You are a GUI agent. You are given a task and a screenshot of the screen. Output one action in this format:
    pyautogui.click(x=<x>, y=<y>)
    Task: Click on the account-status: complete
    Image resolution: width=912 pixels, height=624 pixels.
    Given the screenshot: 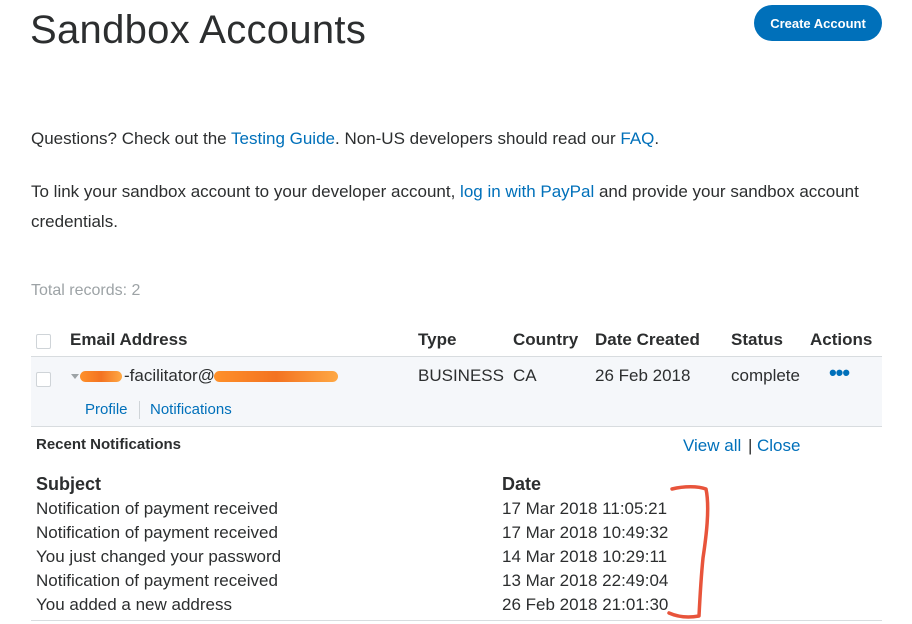 What is the action you would take?
    pyautogui.click(x=765, y=375)
    